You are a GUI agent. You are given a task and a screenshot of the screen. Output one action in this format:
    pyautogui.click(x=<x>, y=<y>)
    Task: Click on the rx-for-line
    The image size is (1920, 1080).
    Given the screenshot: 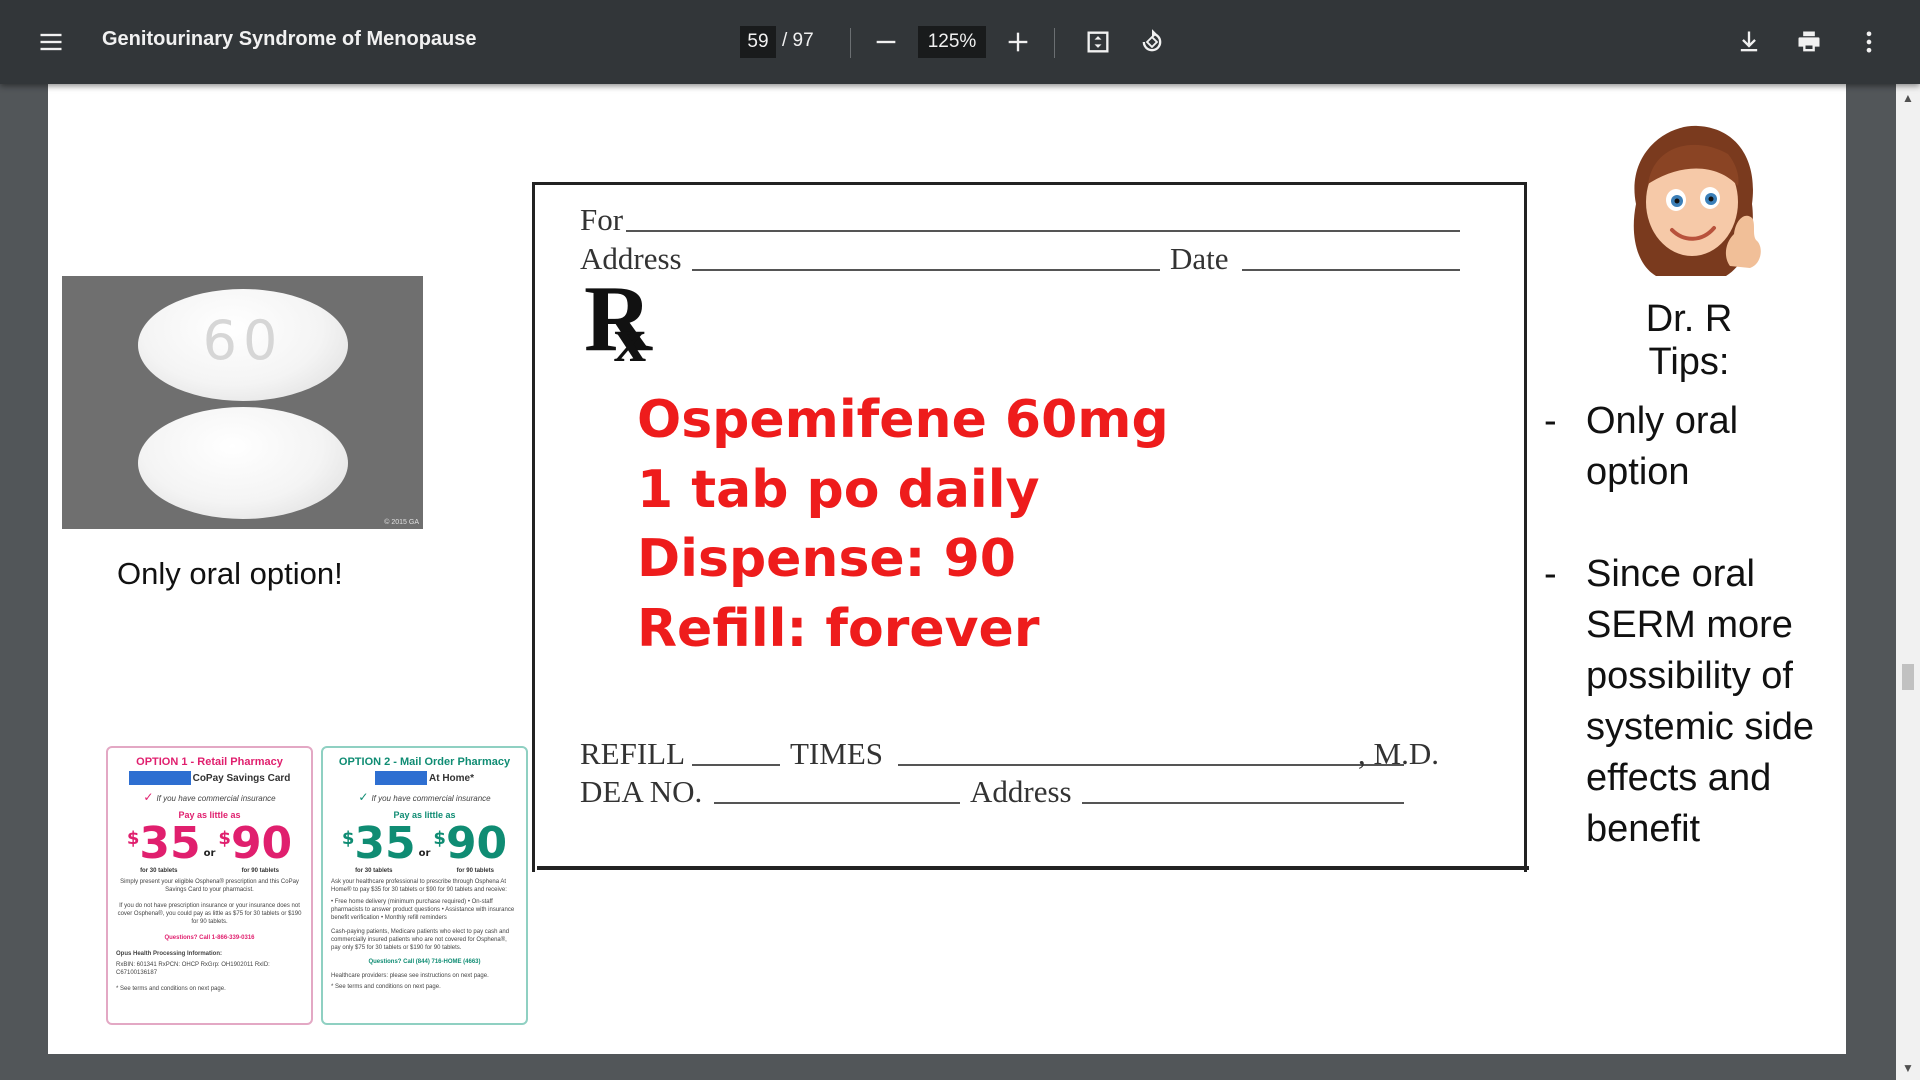 What is the action you would take?
    pyautogui.click(x=1043, y=231)
    